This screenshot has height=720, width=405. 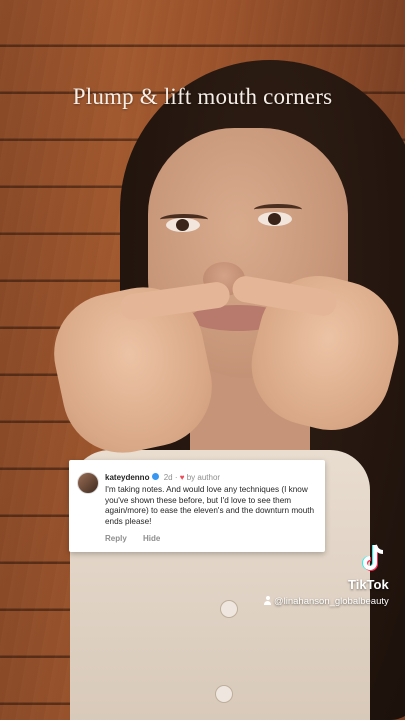 I want to click on comment-username: kateydenno, so click(x=127, y=477).